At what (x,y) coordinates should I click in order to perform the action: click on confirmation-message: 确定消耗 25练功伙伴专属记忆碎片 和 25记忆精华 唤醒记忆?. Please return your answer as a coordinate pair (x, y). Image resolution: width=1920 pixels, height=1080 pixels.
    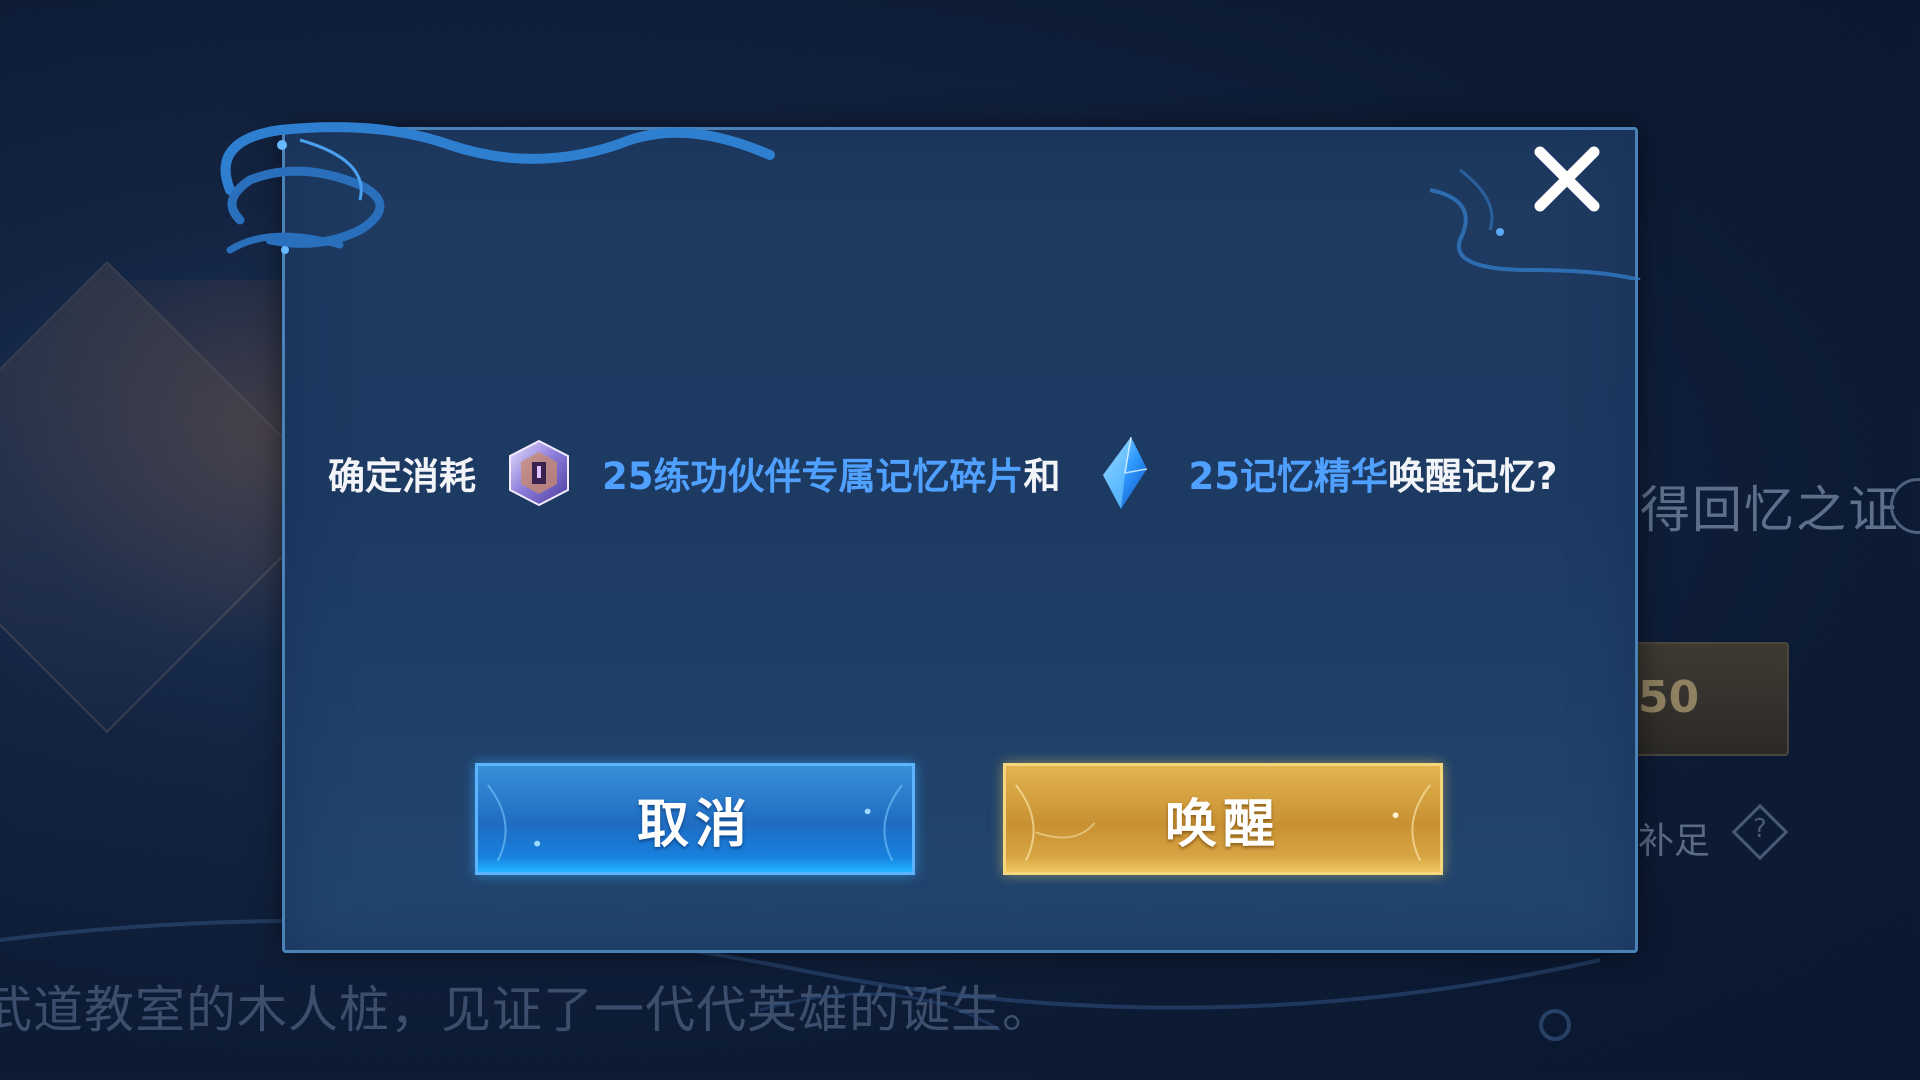
    Looking at the image, I should click on (978, 472).